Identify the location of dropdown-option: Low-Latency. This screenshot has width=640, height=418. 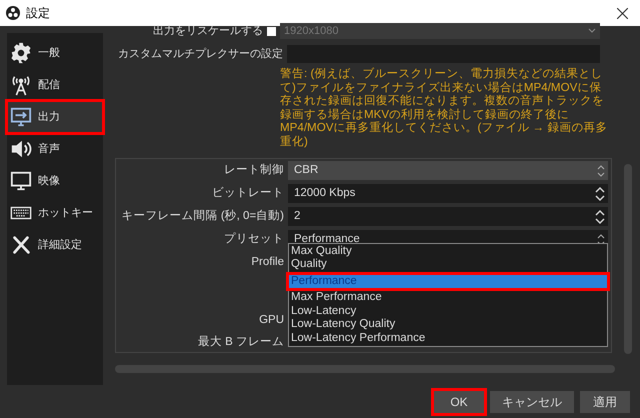
(448, 311).